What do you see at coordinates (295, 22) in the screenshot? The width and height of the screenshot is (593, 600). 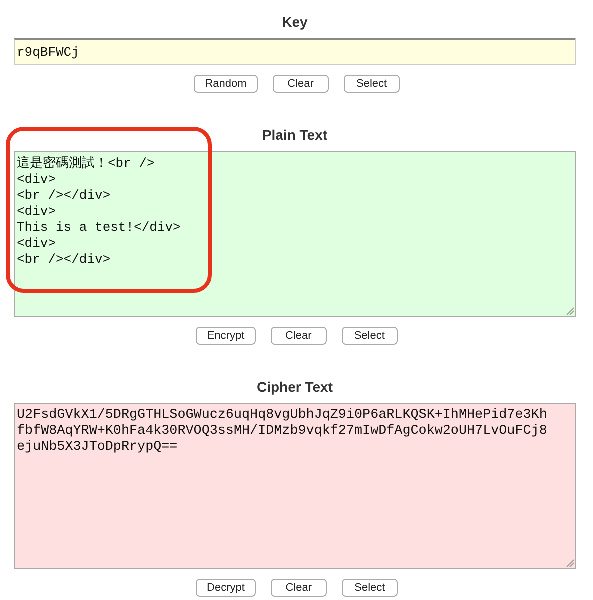 I see `section-title: Key` at bounding box center [295, 22].